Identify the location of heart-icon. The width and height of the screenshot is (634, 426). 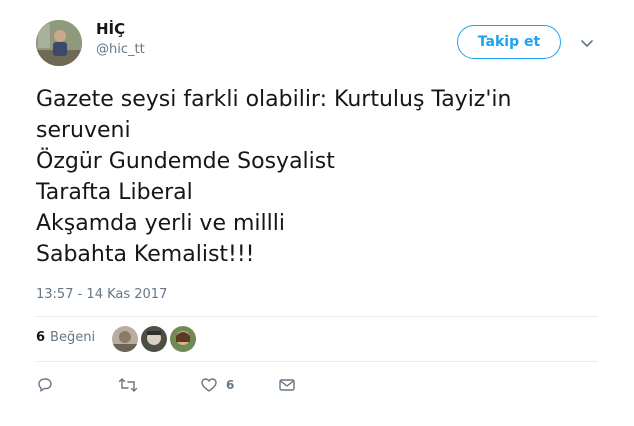
(209, 385).